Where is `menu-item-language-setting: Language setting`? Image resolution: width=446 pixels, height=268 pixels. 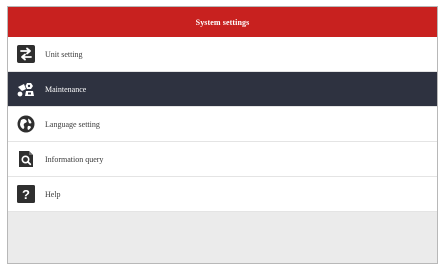 menu-item-language-setting: Language setting is located at coordinates (222, 124).